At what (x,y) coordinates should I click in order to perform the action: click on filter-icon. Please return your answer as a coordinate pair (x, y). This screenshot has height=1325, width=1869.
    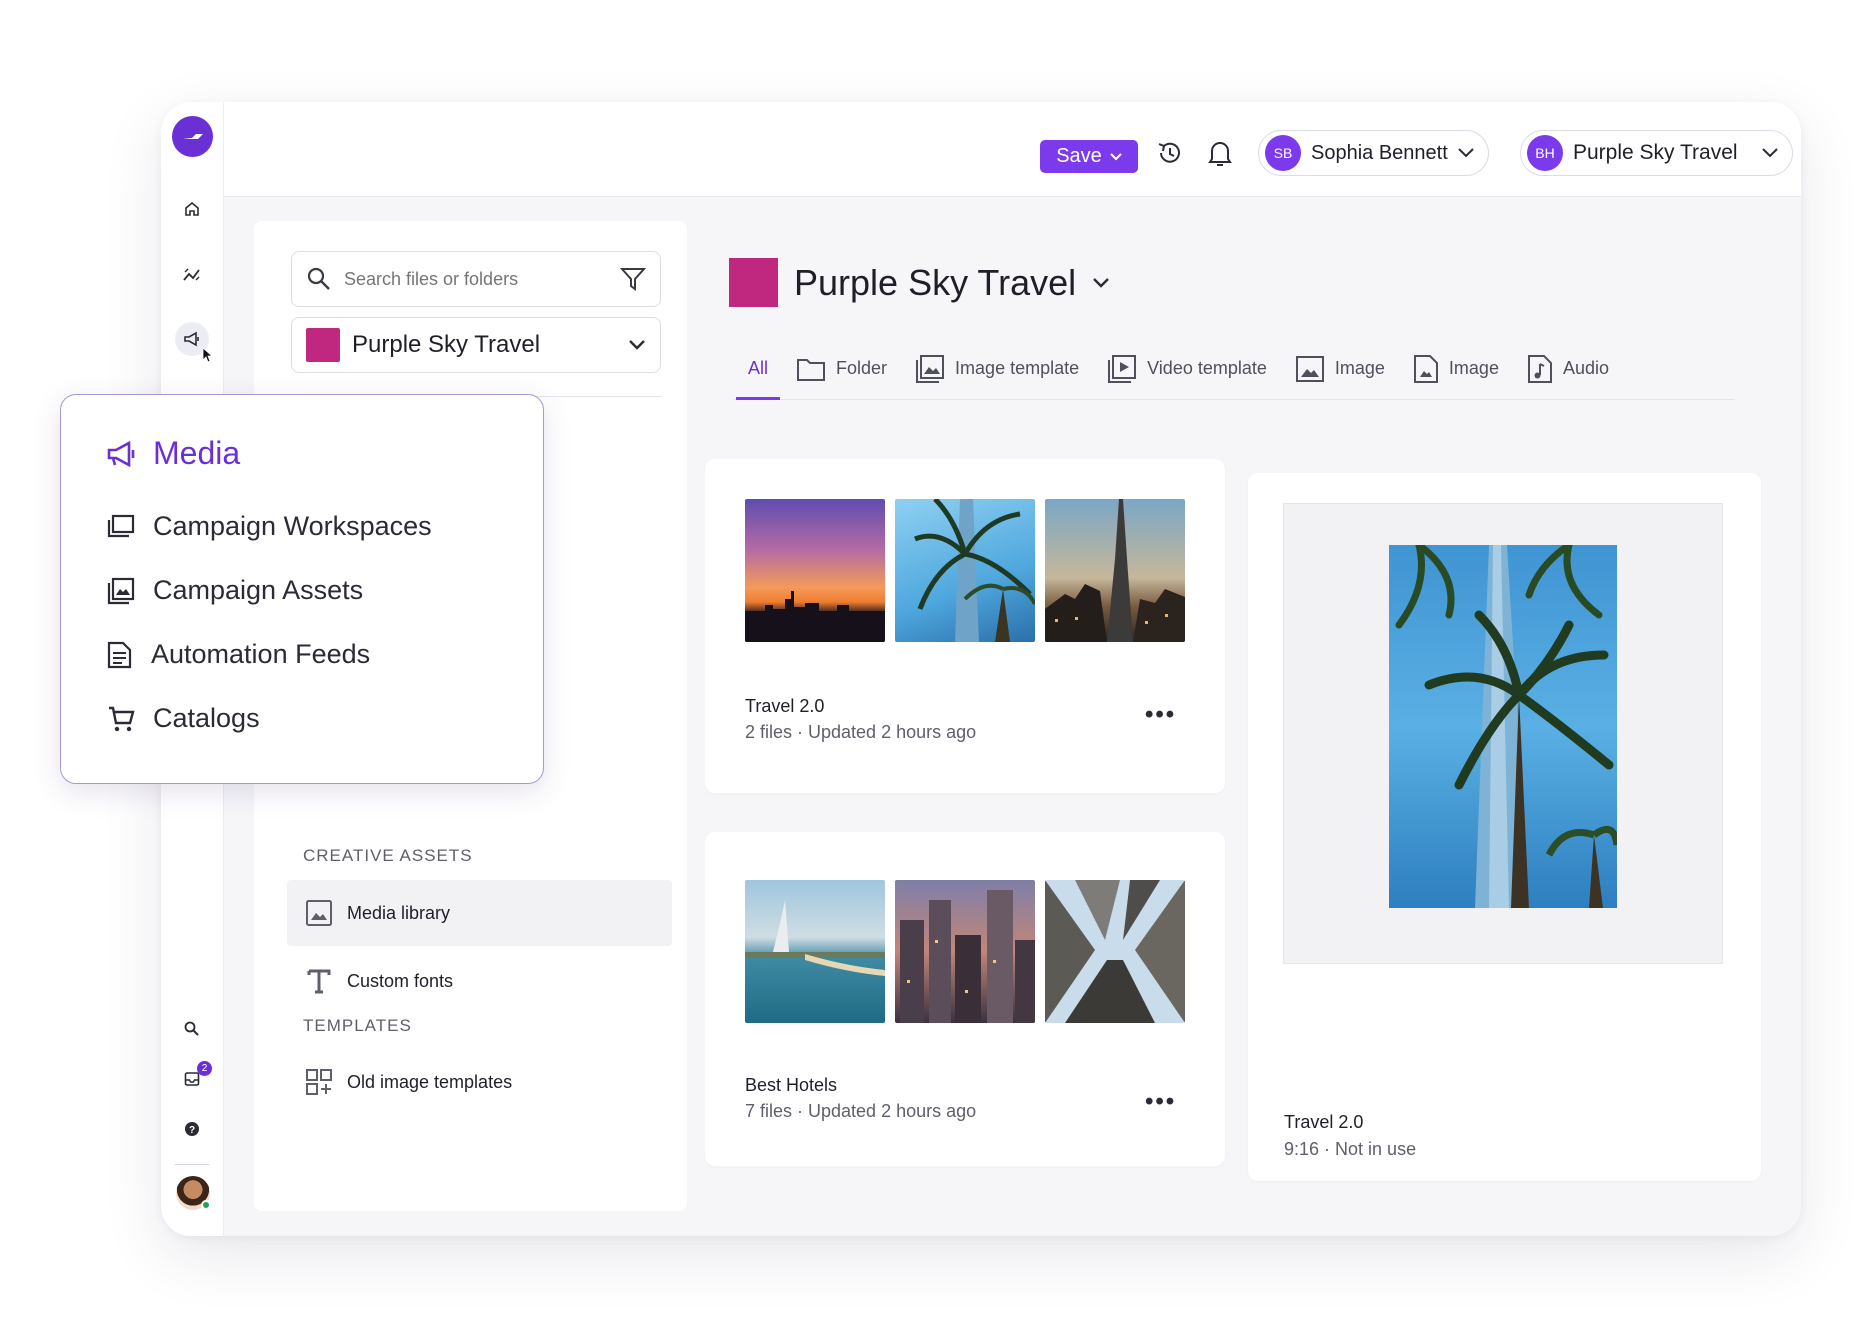
    Looking at the image, I should click on (633, 279).